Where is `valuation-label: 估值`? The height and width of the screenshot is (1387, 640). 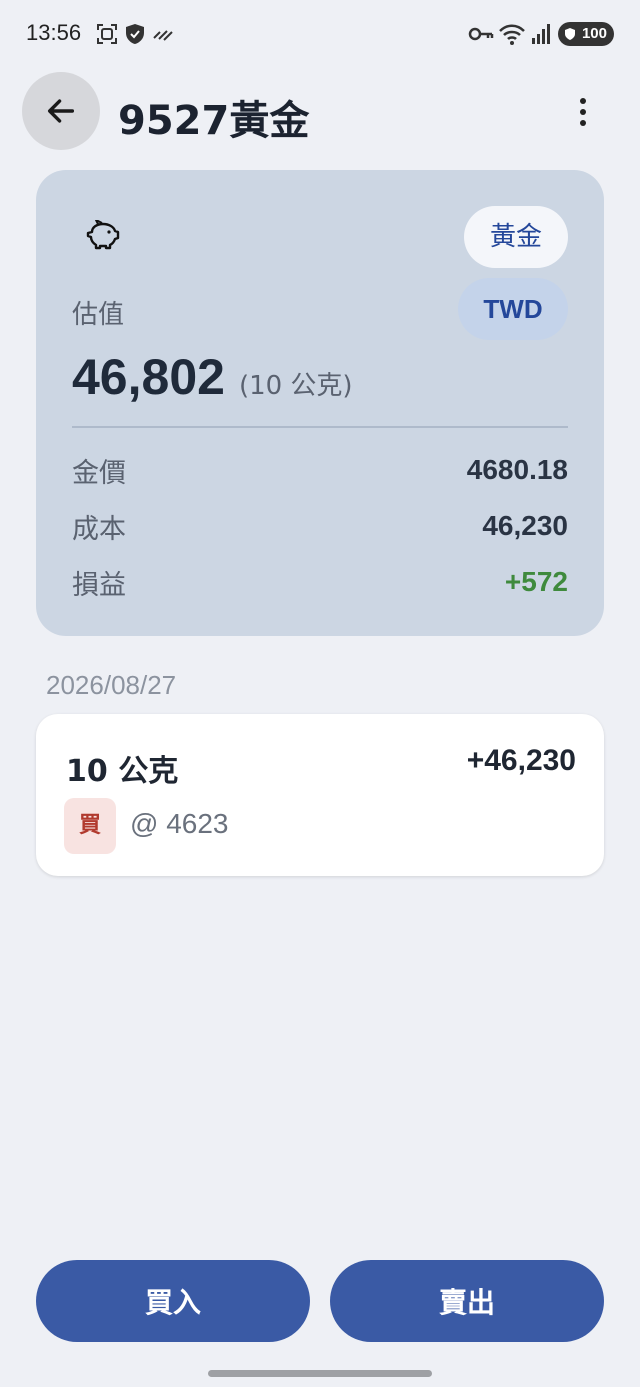
valuation-label: 估值 is located at coordinates (98, 315).